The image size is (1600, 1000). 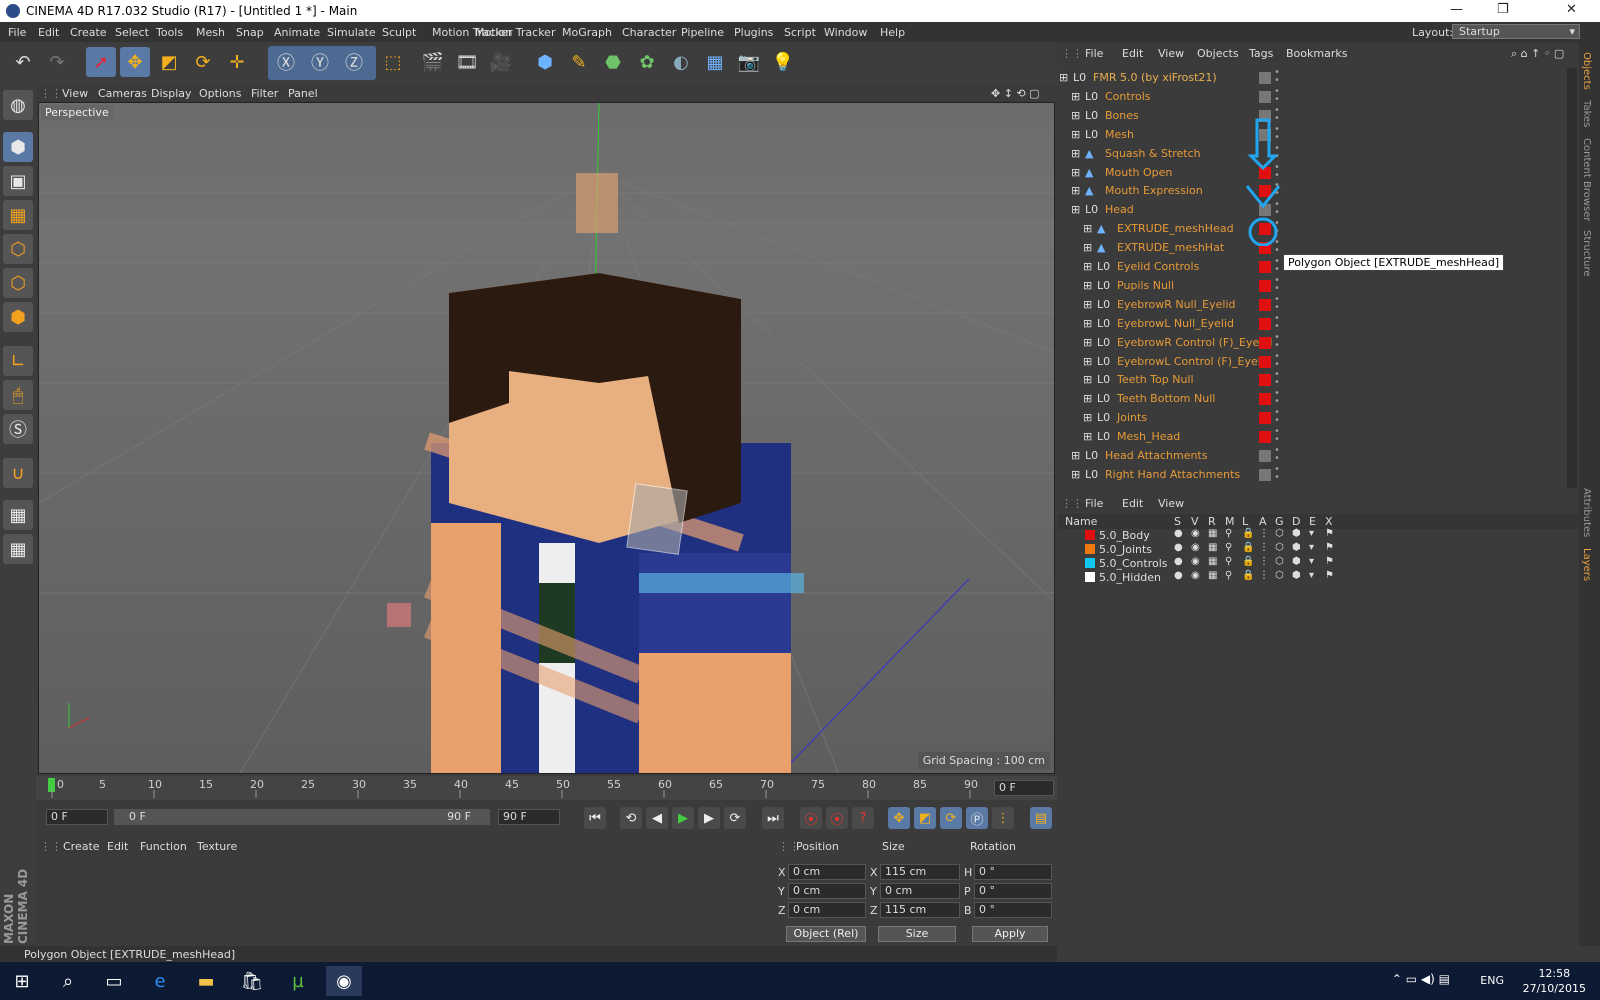 What do you see at coordinates (1316, 53) in the screenshot?
I see `obj-menu-bookmarks: Bookmarks` at bounding box center [1316, 53].